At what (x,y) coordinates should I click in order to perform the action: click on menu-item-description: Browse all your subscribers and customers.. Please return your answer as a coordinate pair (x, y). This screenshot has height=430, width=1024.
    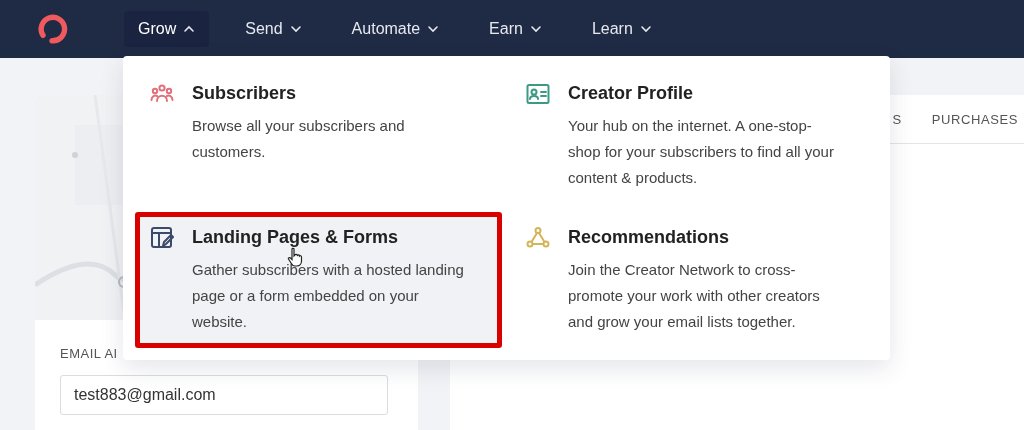
    Looking at the image, I should click on (299, 139).